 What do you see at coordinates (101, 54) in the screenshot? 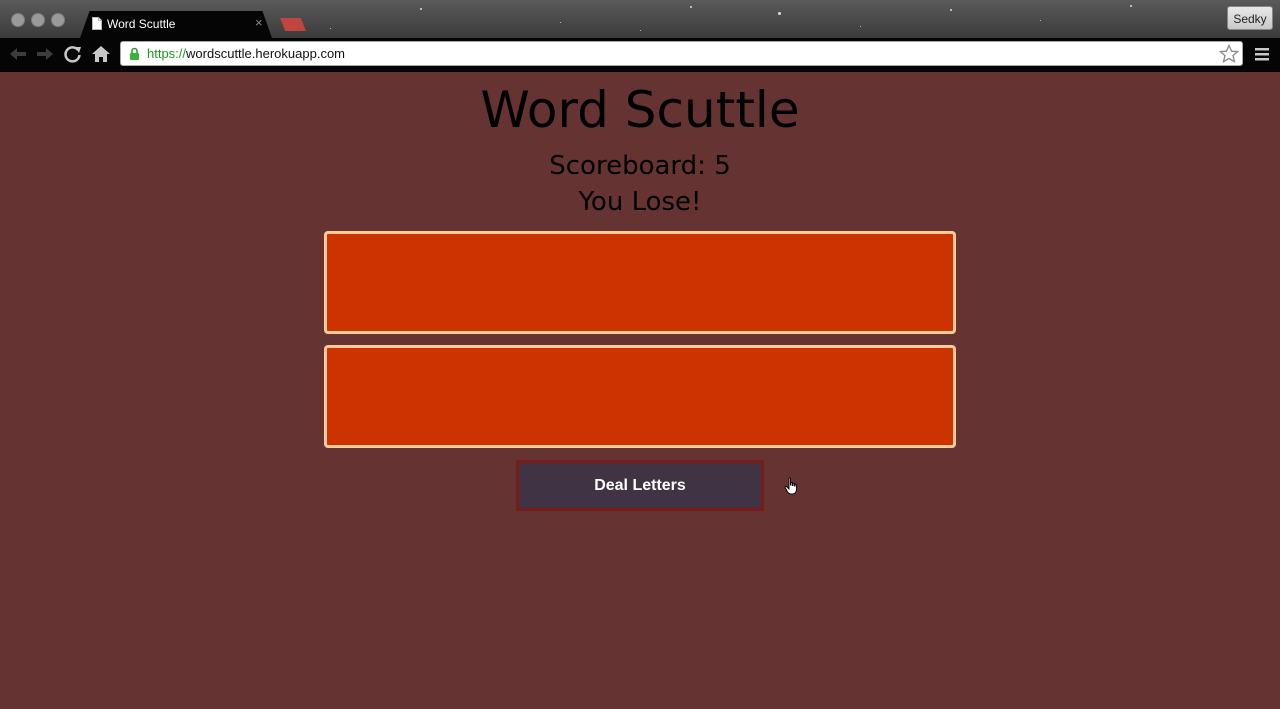
I see `home-icon` at bounding box center [101, 54].